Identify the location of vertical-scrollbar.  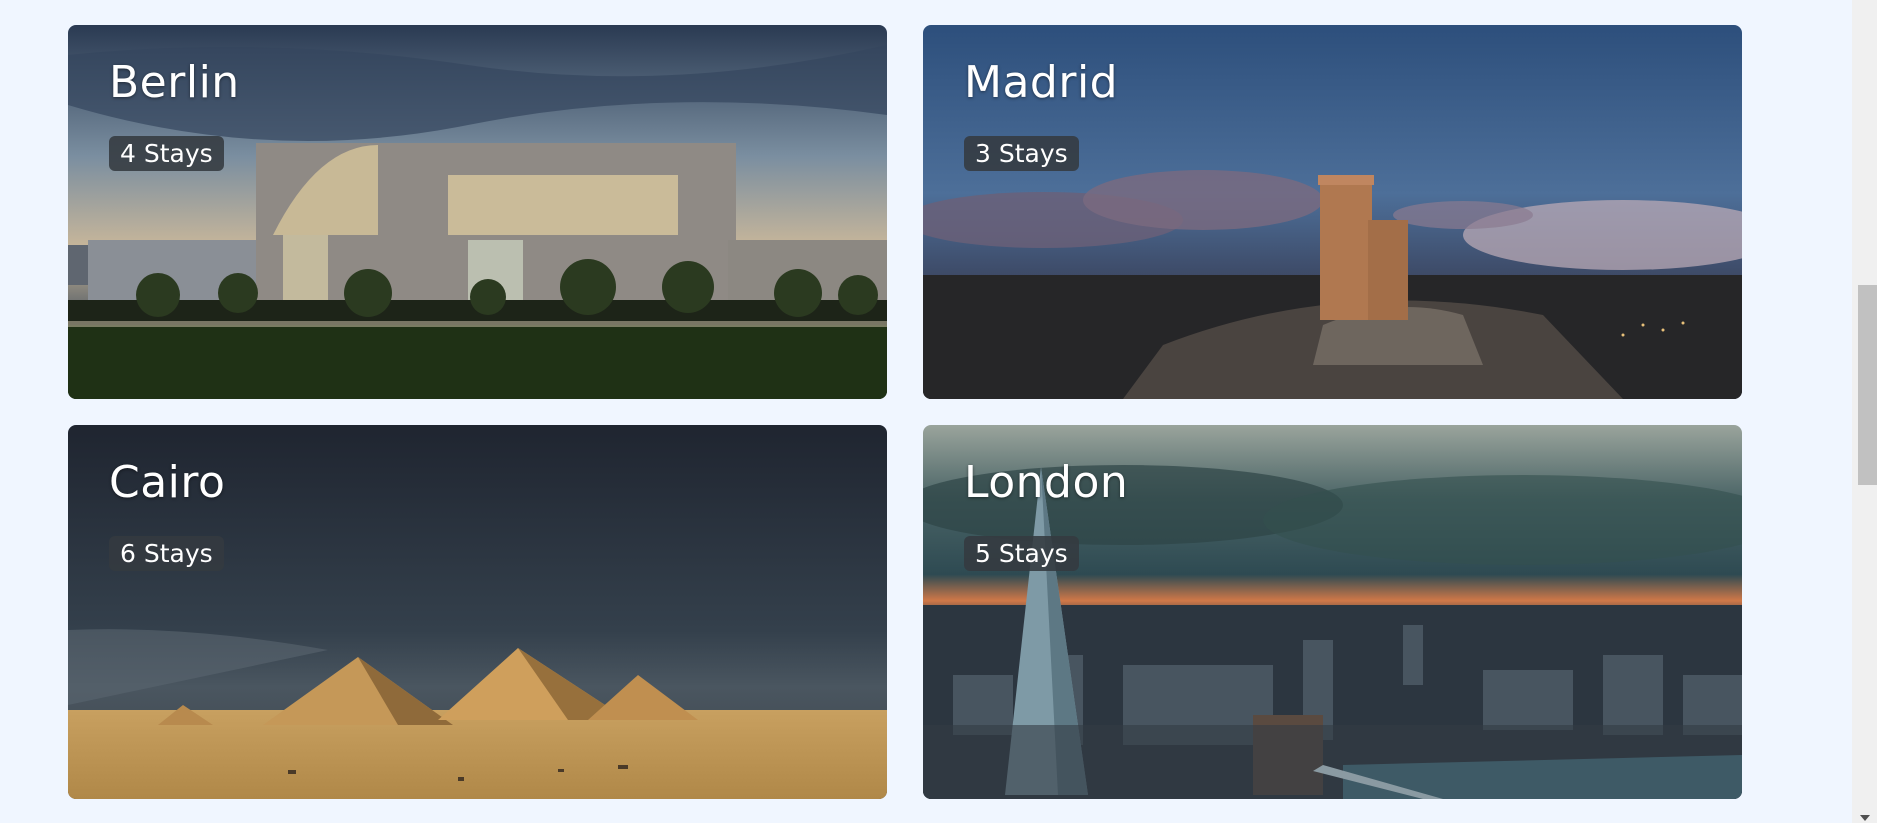
(1864, 411).